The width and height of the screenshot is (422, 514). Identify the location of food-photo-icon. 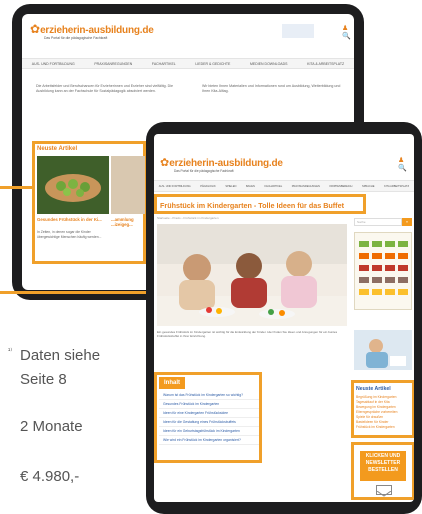
(73, 185).